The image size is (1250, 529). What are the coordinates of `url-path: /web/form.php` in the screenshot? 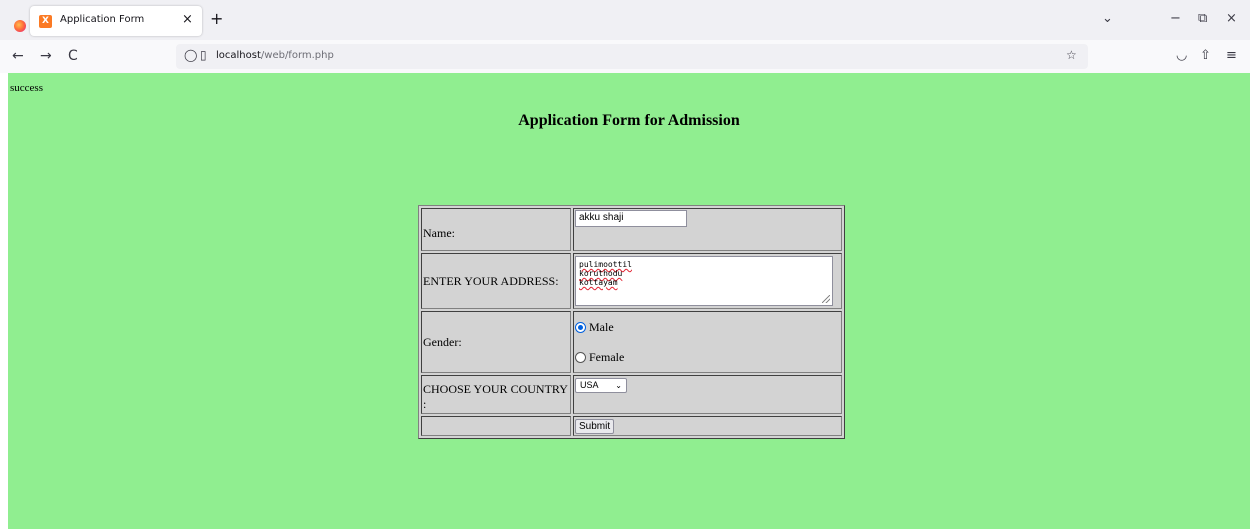 It's located at (297, 55).